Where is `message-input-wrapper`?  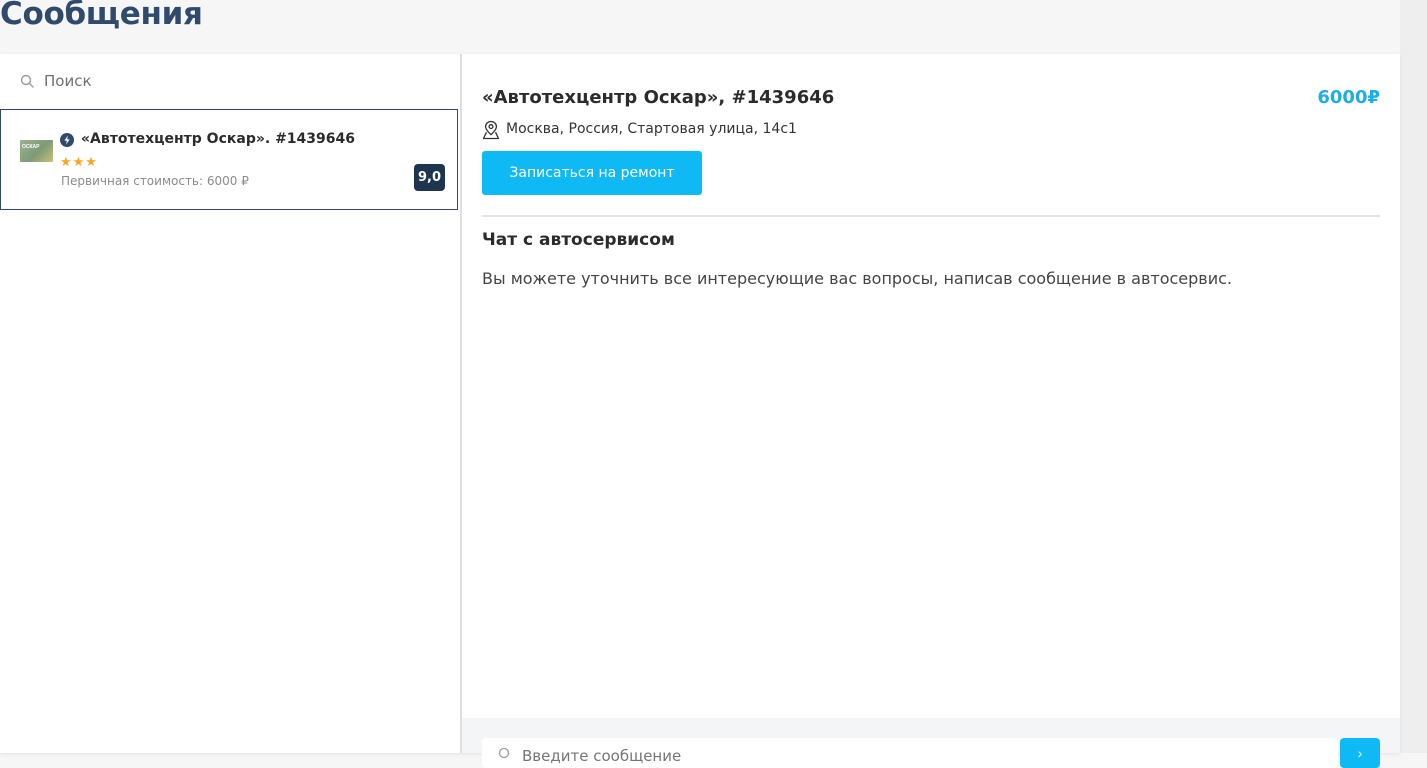 message-input-wrapper is located at coordinates (910, 753).